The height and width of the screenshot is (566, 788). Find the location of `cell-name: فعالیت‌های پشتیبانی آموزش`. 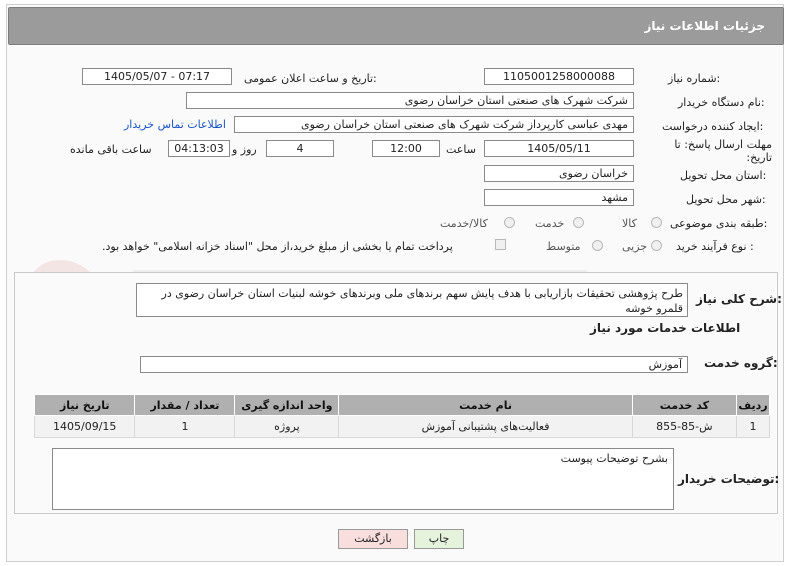

cell-name: فعالیت‌های پشتیبانی آموزش is located at coordinates (485, 426).